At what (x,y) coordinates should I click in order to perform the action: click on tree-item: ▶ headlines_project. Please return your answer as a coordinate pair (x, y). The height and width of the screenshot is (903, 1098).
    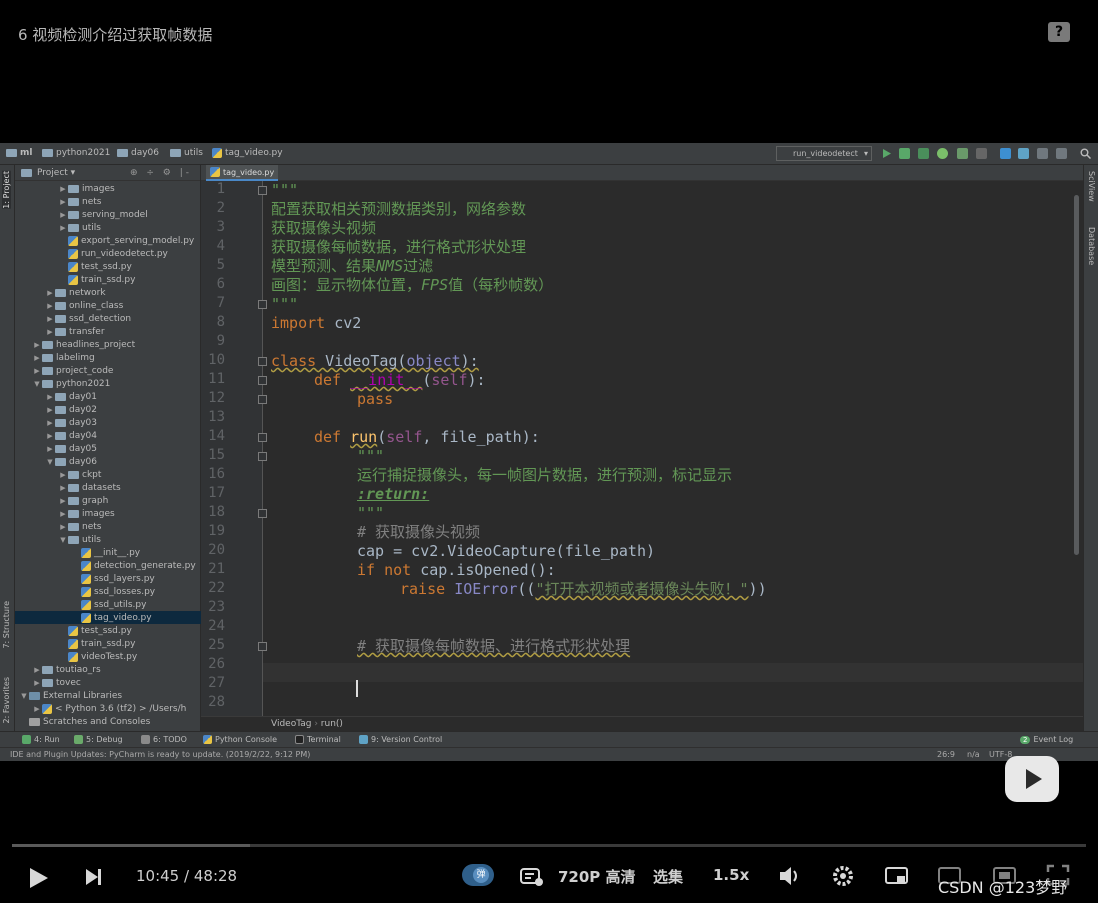
    Looking at the image, I should click on (108, 344).